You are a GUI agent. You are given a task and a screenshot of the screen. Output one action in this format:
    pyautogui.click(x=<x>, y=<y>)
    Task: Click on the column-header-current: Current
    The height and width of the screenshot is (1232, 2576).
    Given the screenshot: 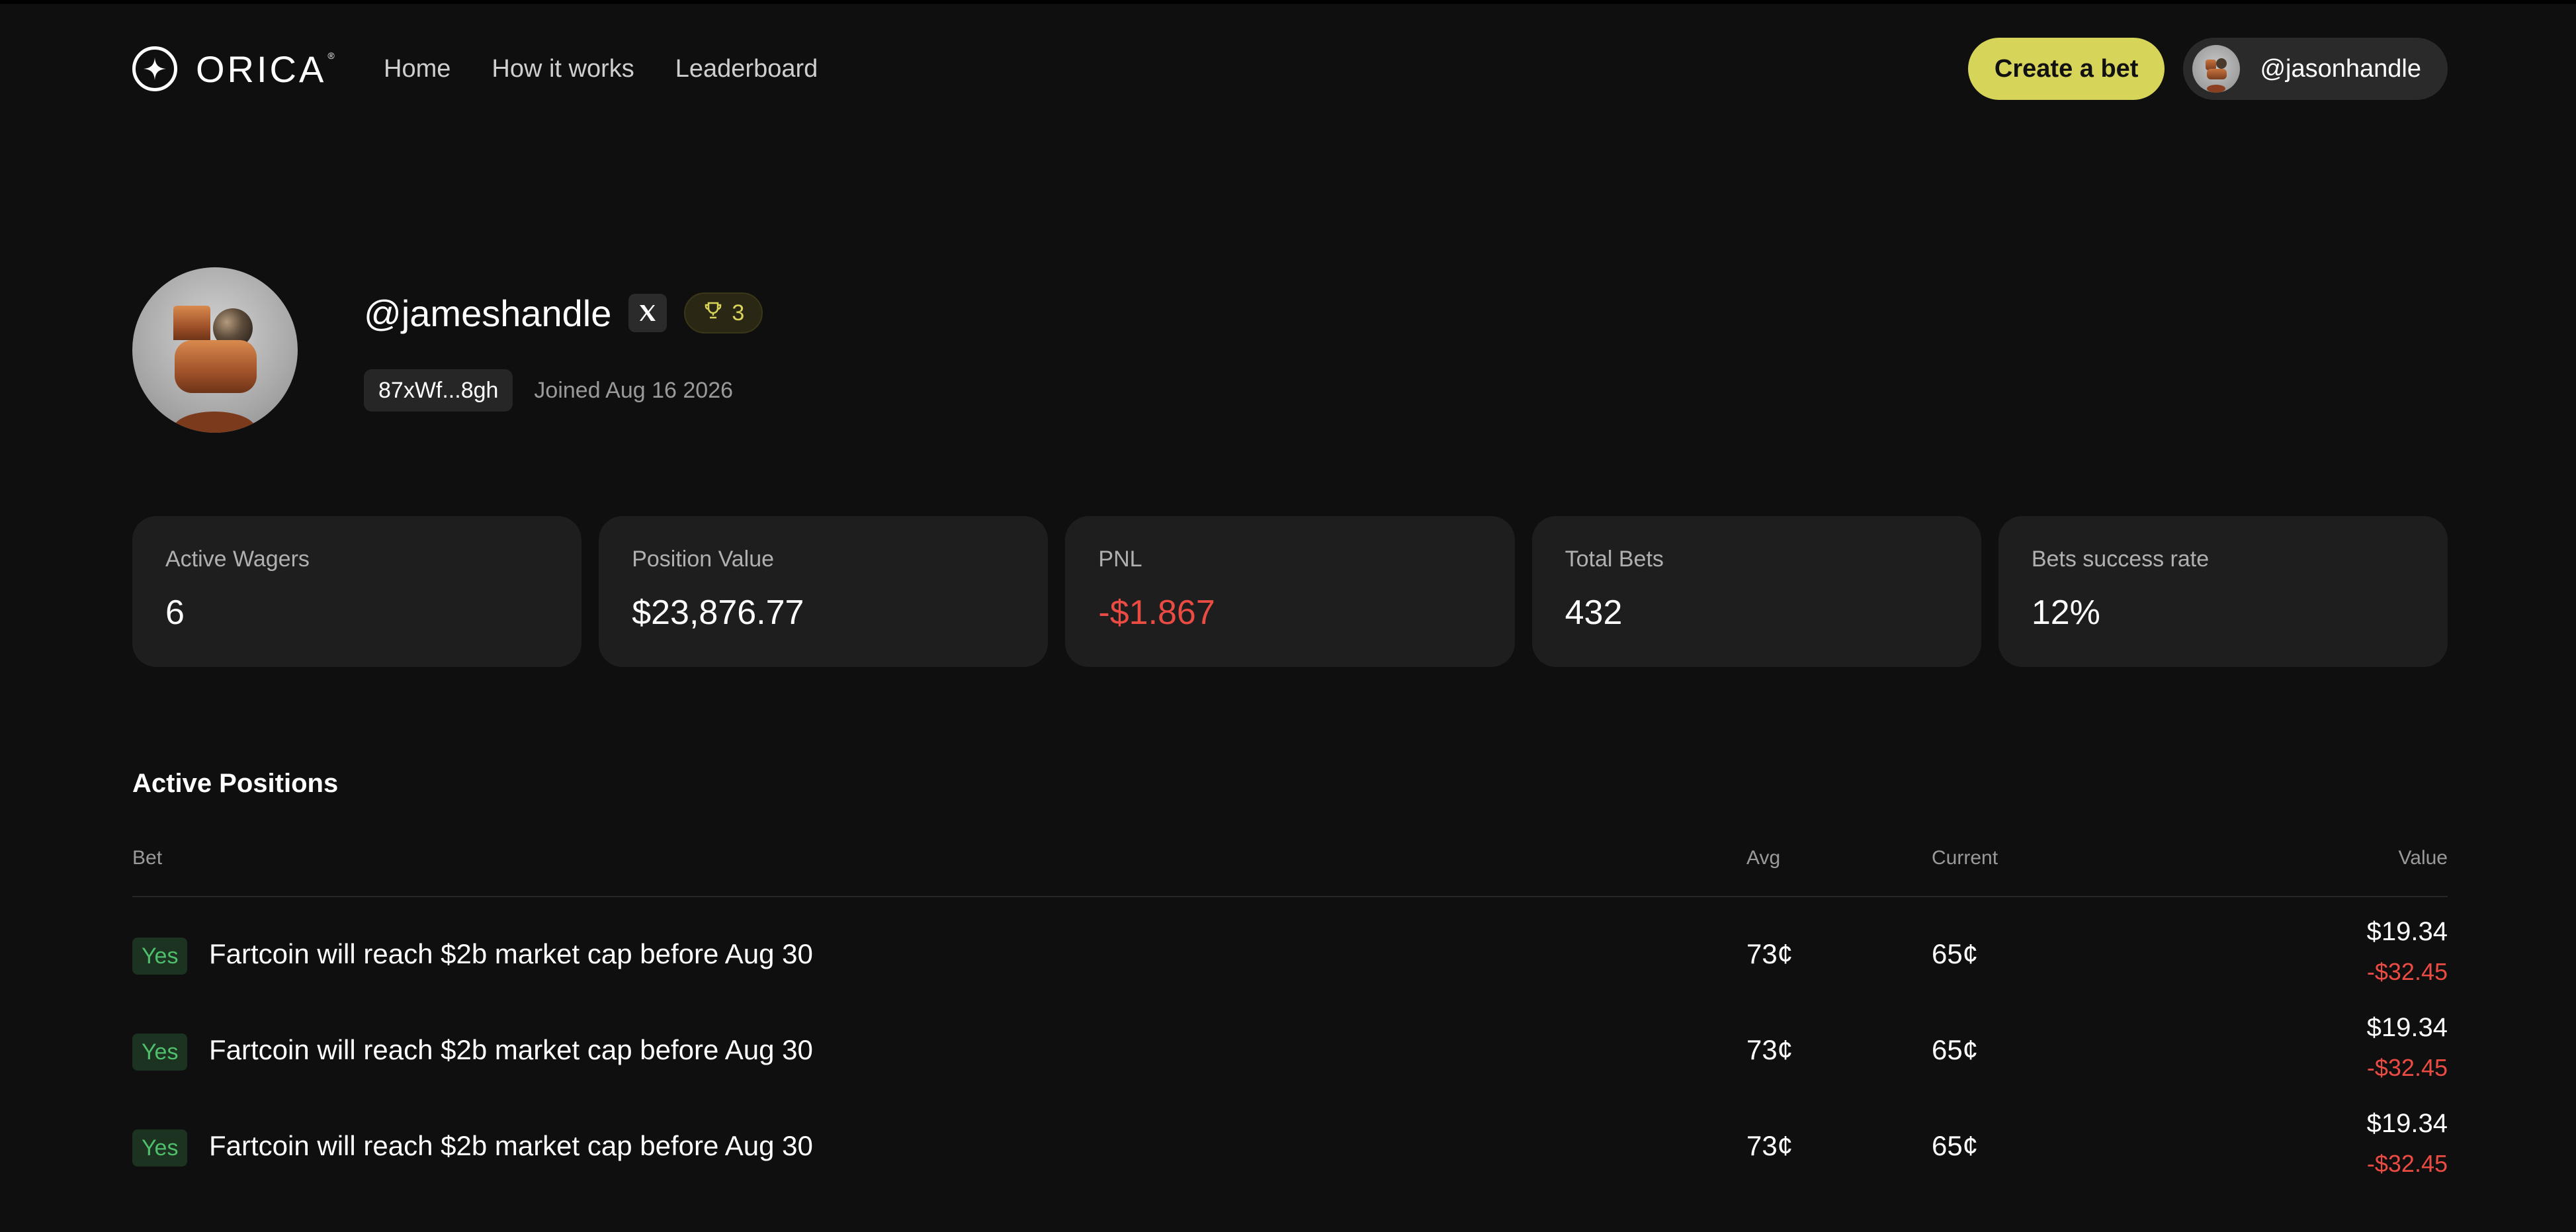 What is the action you would take?
    pyautogui.click(x=1965, y=858)
    